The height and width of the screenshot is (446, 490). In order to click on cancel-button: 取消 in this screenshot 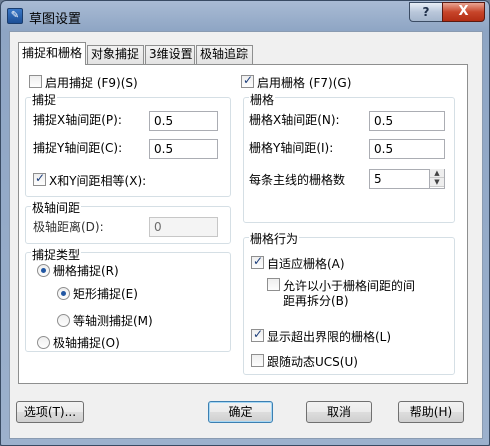, I will do `click(339, 412)`.